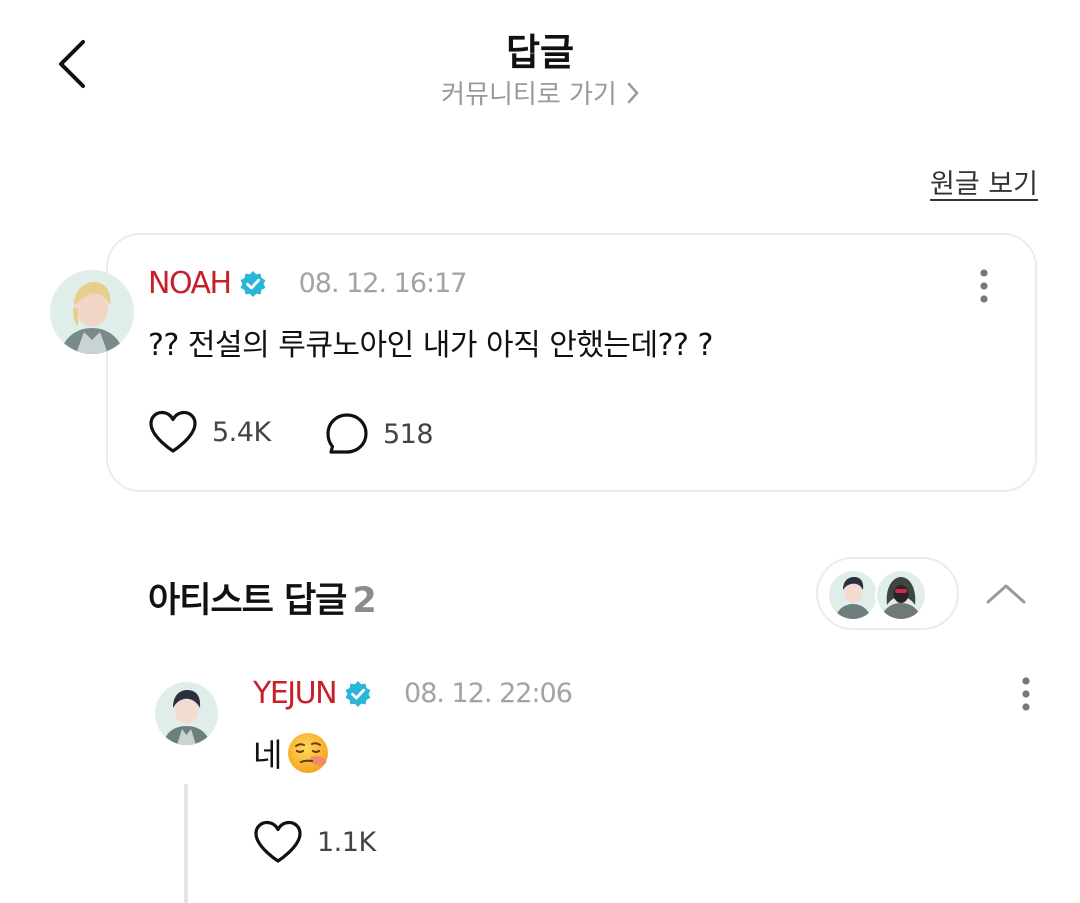 The width and height of the screenshot is (1080, 903). What do you see at coordinates (190, 283) in the screenshot?
I see `author-name: NOAH` at bounding box center [190, 283].